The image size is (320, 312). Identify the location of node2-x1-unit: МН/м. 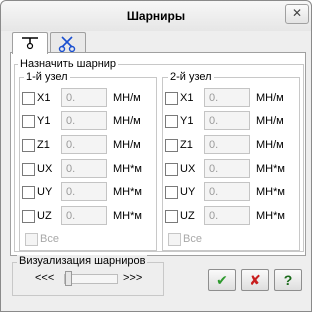
(270, 98).